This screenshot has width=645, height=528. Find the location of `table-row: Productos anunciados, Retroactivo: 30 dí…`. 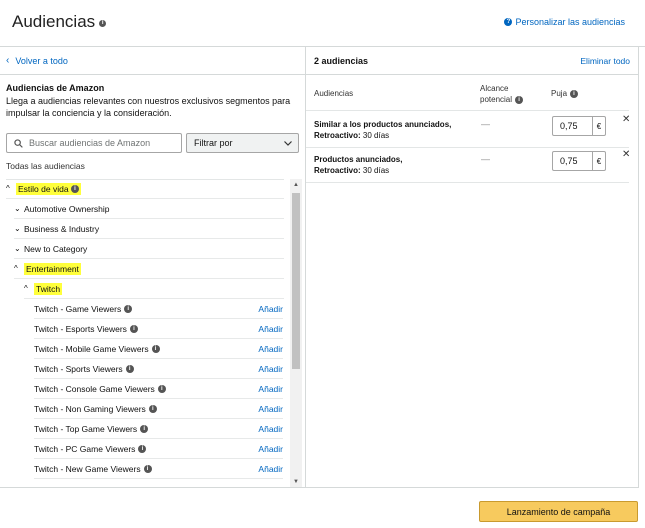

table-row: Productos anunciados, Retroactivo: 30 dí… is located at coordinates (468, 165).